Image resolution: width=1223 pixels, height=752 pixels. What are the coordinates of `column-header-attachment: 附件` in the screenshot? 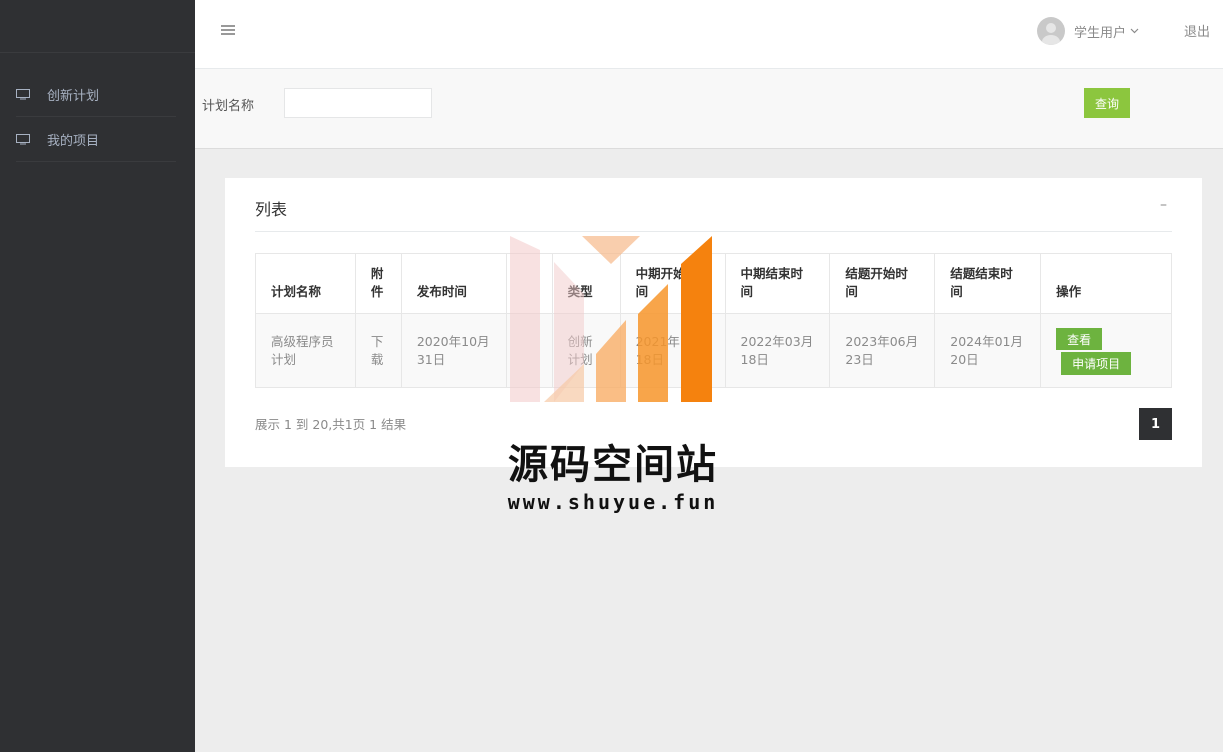 It's located at (378, 283).